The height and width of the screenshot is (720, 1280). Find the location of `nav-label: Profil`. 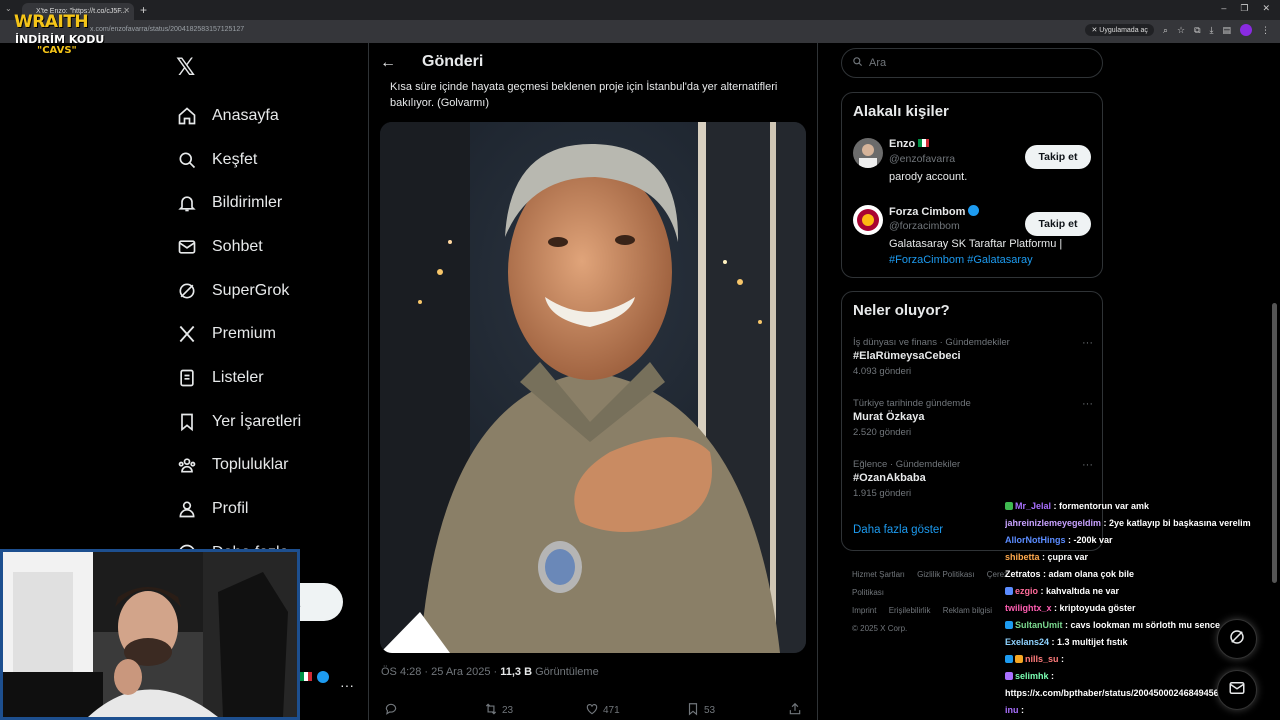

nav-label: Profil is located at coordinates (230, 509).